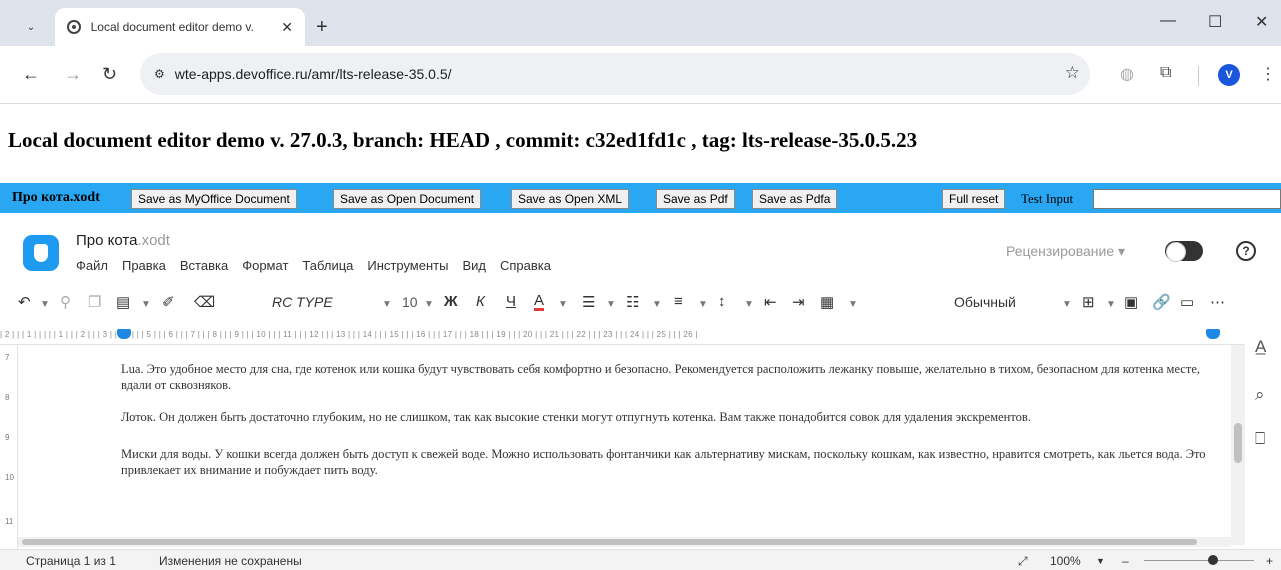 This screenshot has height=570, width=1281. What do you see at coordinates (795, 199) in the screenshot?
I see `save-as-pdfa-button: Save as Pdfa` at bounding box center [795, 199].